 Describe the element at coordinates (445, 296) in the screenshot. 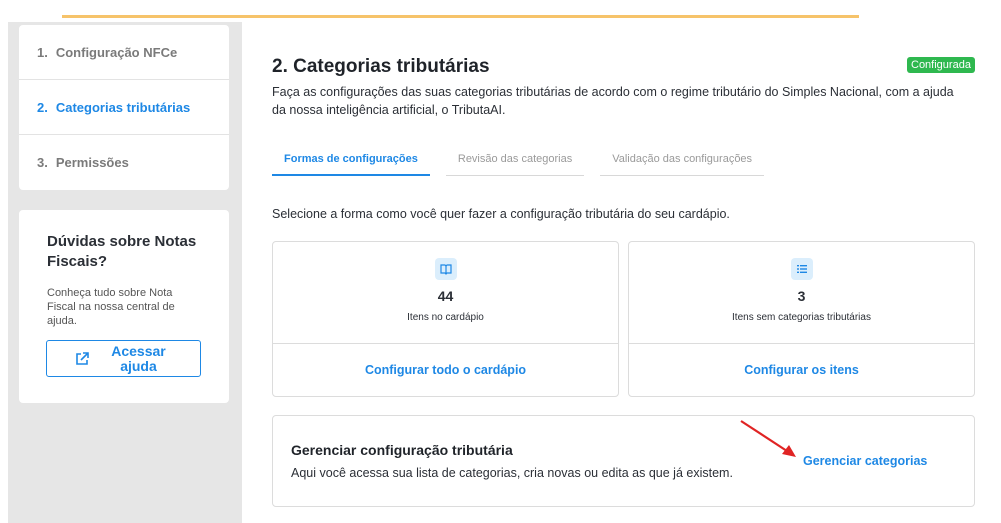

I see `menu-items-count: 44` at that location.